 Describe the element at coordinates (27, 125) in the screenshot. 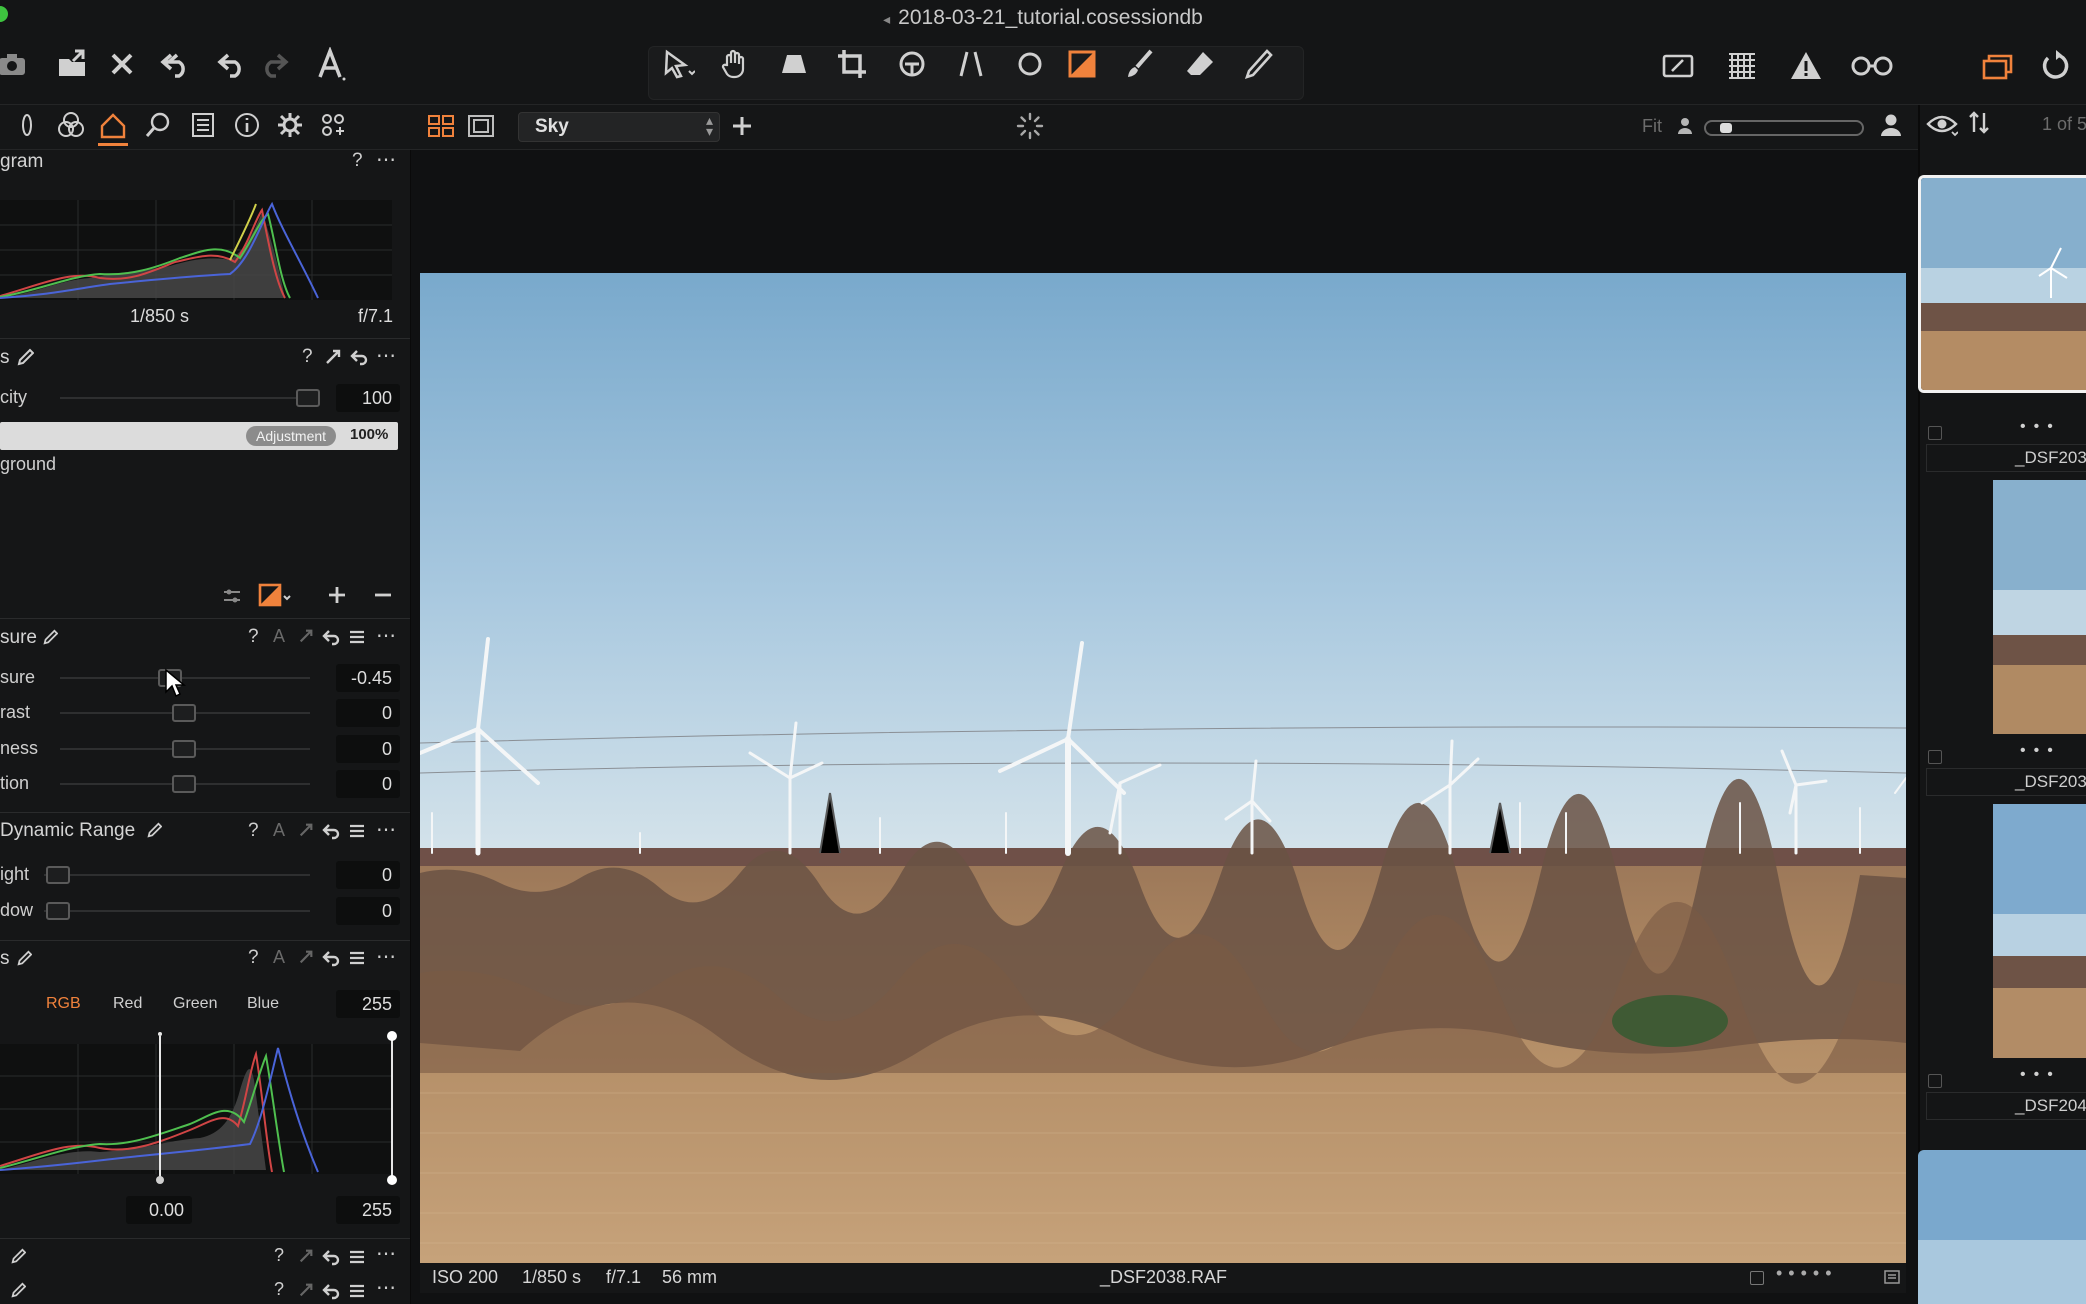

I see `lens-tab-icon` at that location.